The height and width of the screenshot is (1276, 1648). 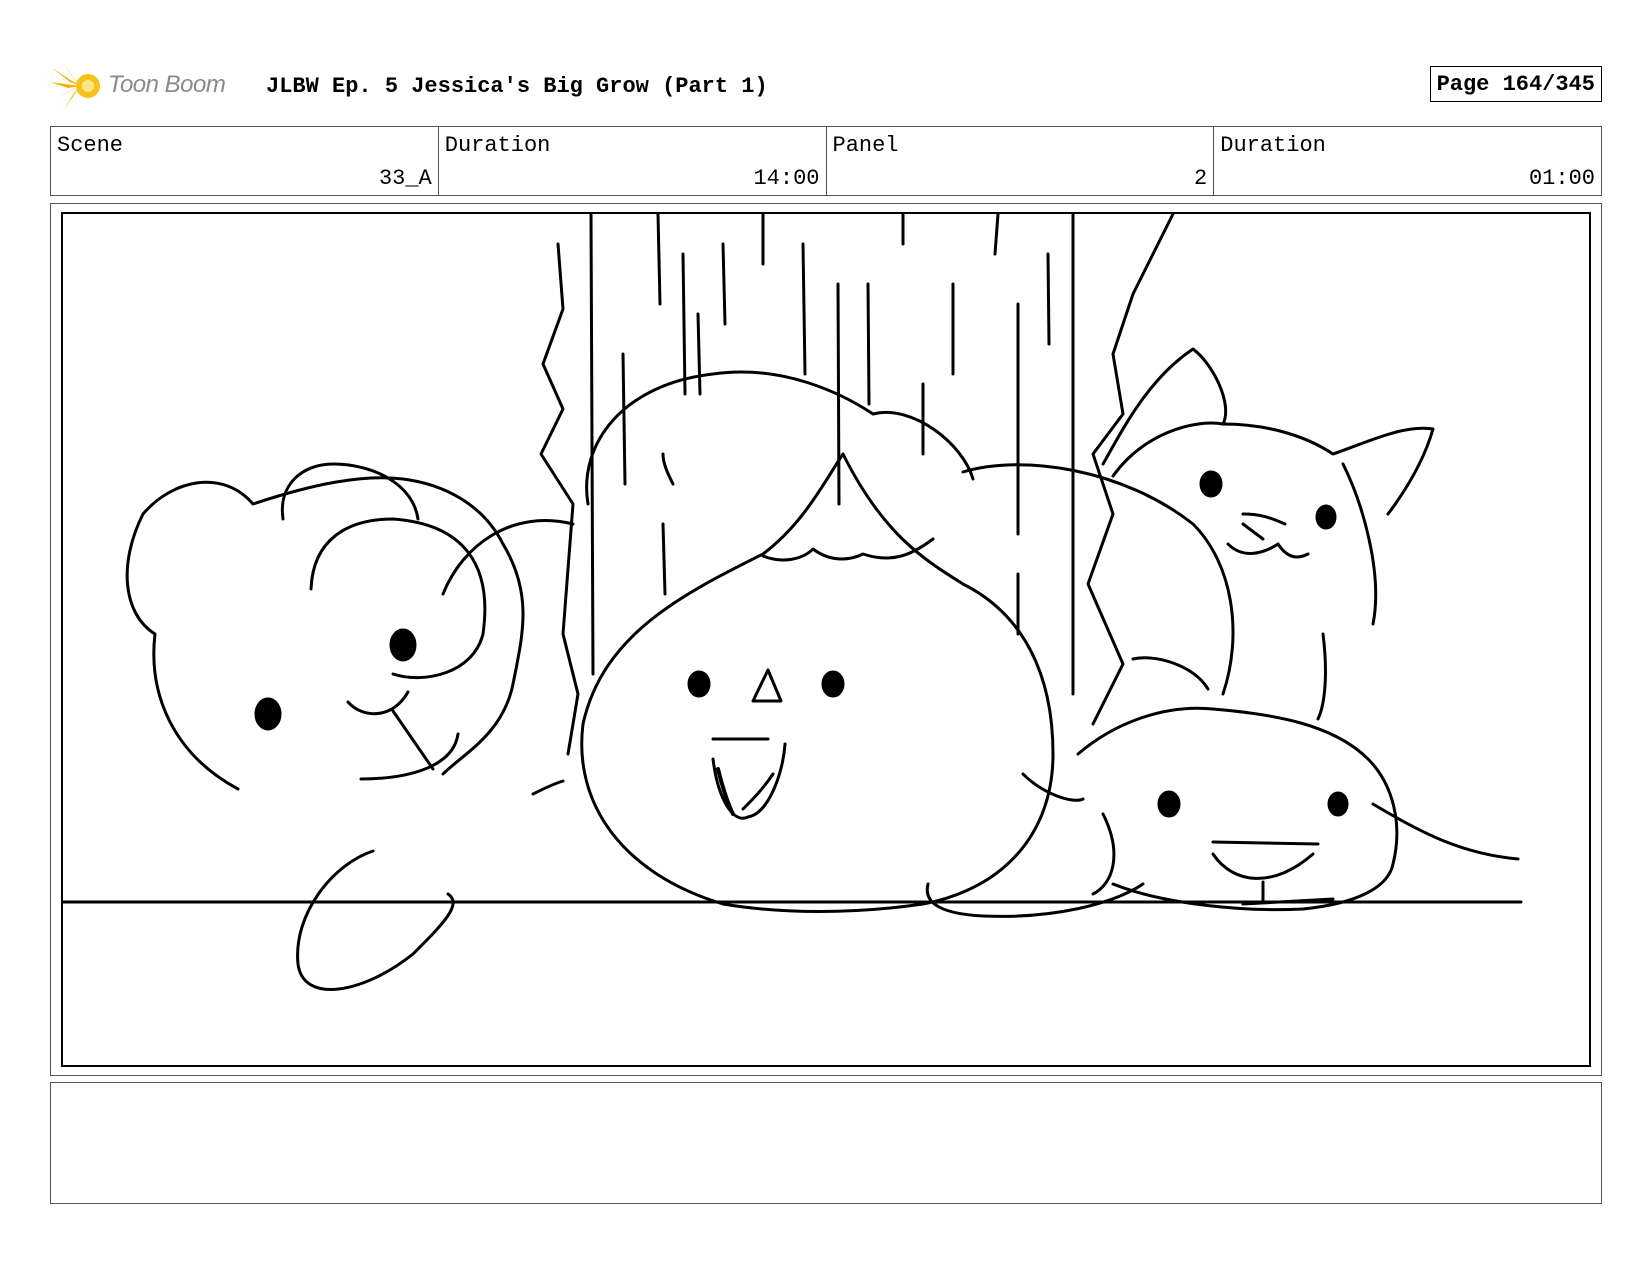 I want to click on panel-value: 2, so click(x=1201, y=178).